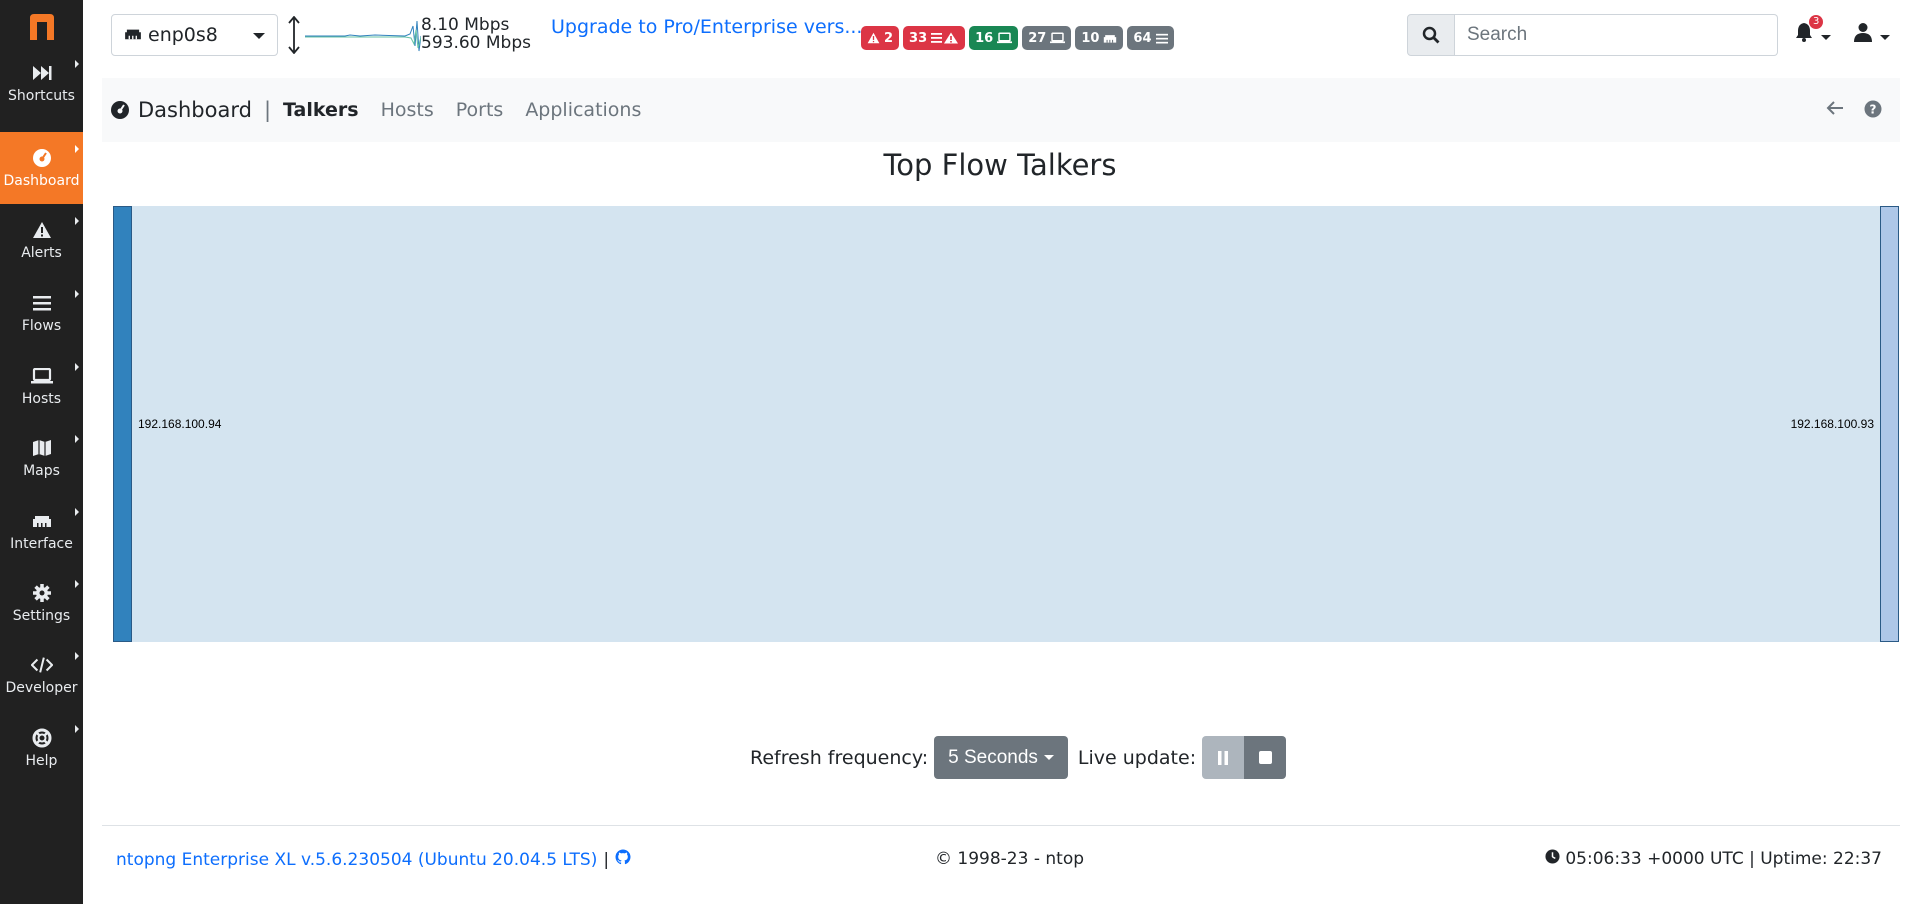 The image size is (1918, 904). I want to click on download-speed: 593.60 Mbps, so click(476, 43).